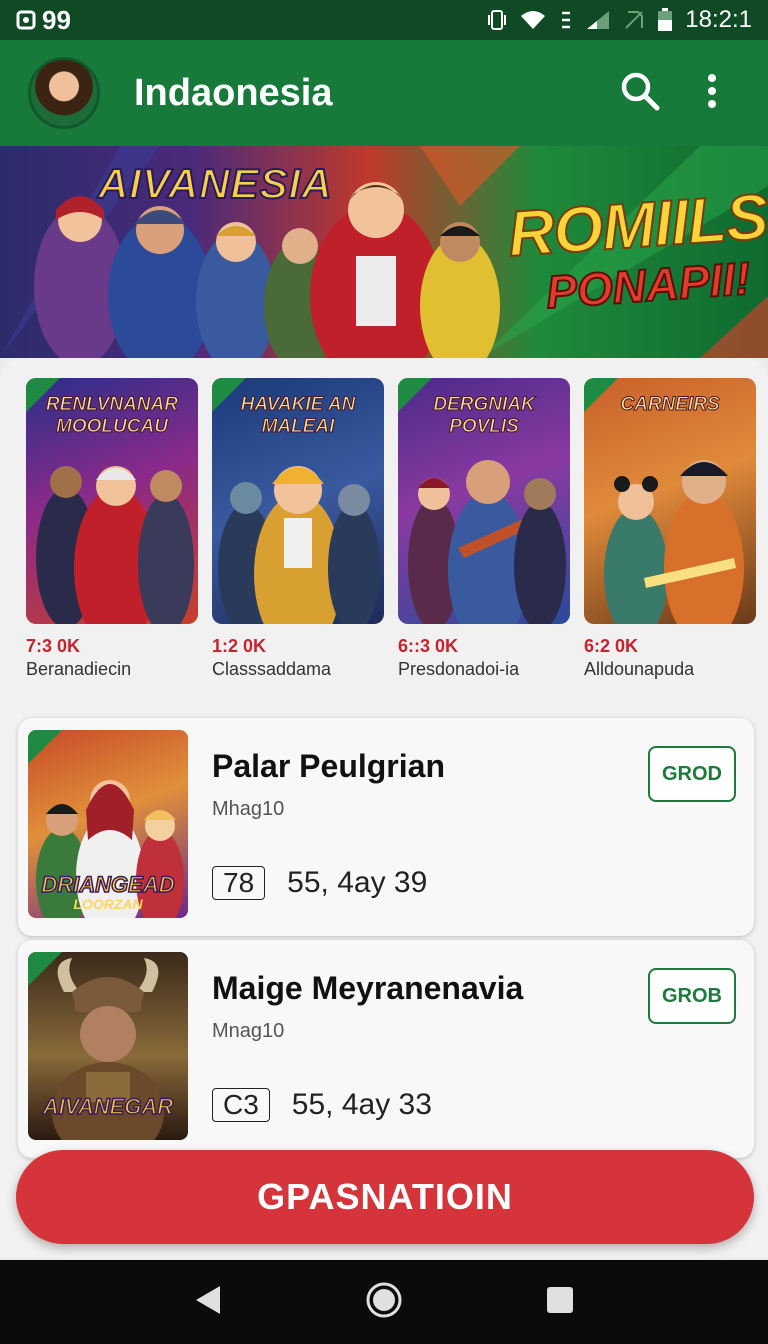 This screenshot has height=1344, width=768. I want to click on list-item-thumbnail: AIVANEGAR, so click(108, 1046).